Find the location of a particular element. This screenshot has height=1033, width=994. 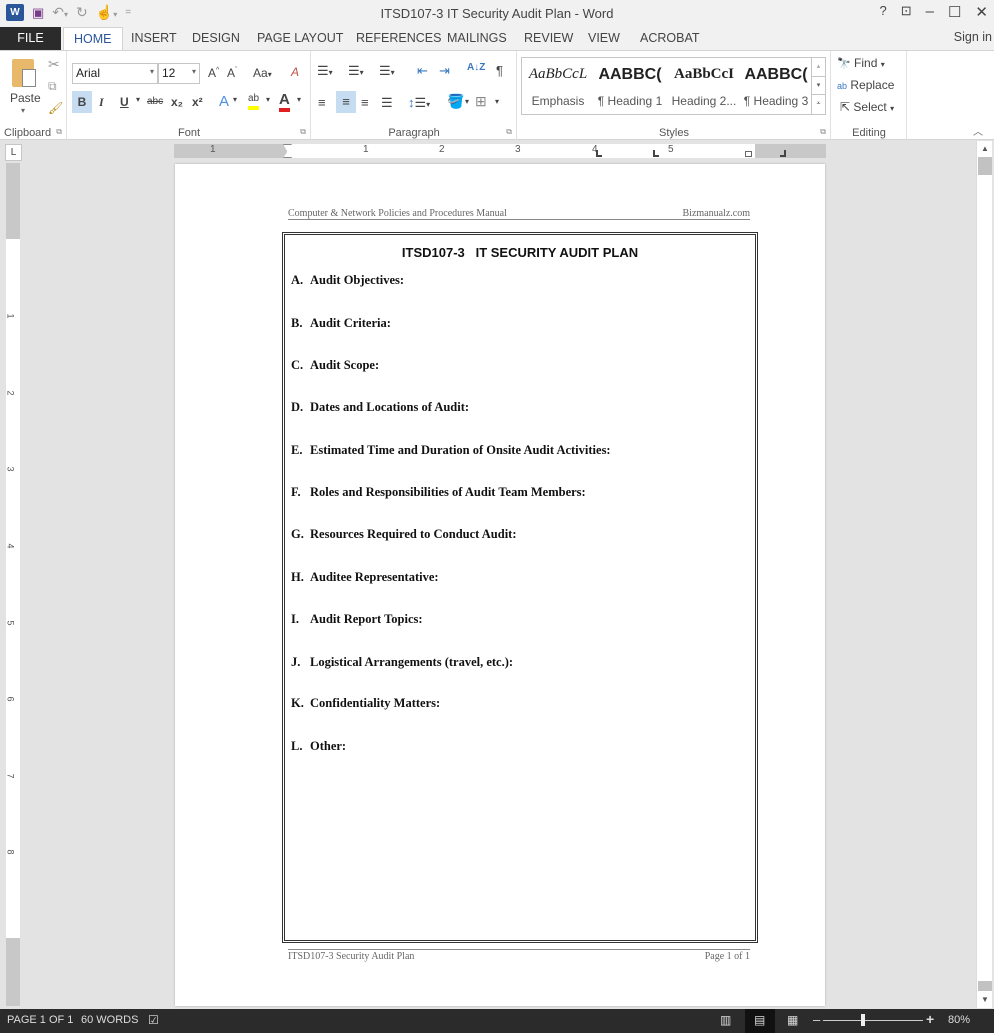

tab-mailings: MAILINGS is located at coordinates (477, 38).